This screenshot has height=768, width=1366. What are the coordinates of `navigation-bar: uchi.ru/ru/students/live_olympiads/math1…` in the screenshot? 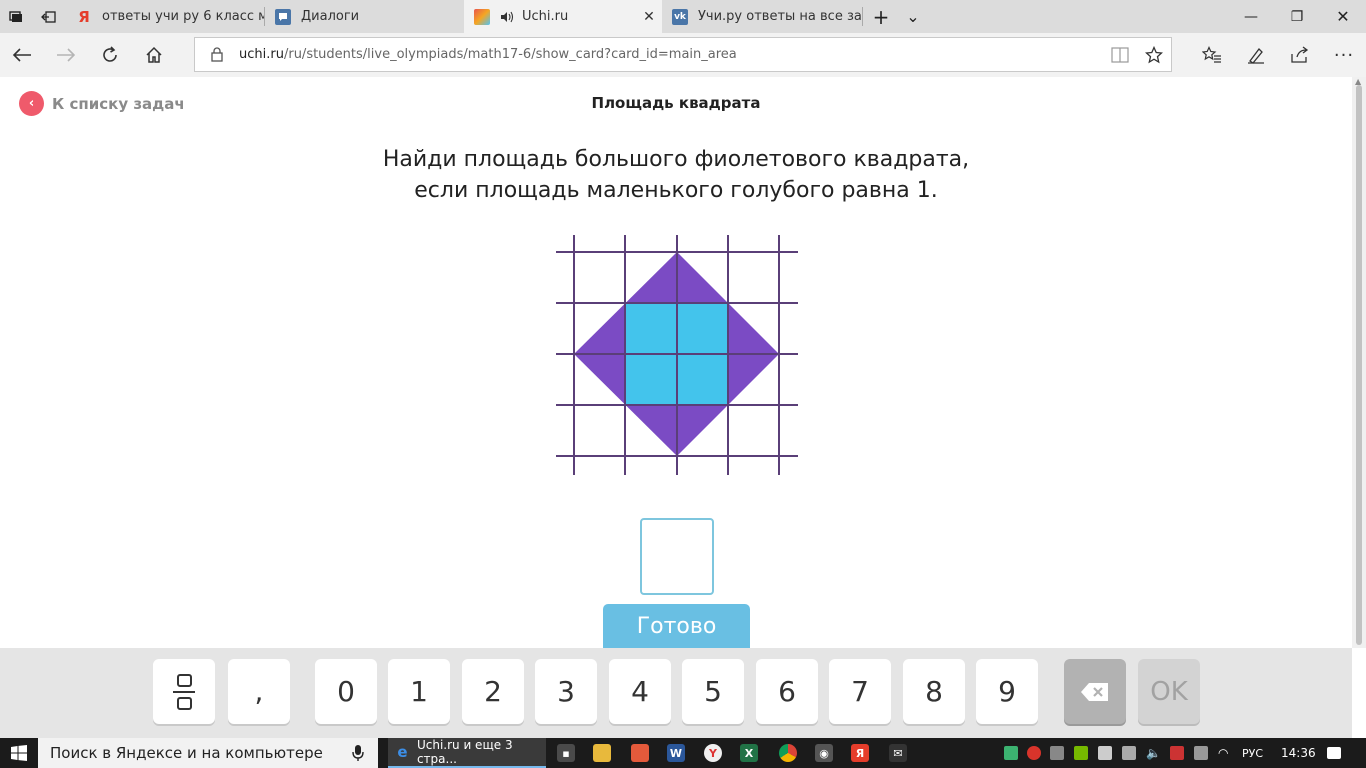 It's located at (683, 55).